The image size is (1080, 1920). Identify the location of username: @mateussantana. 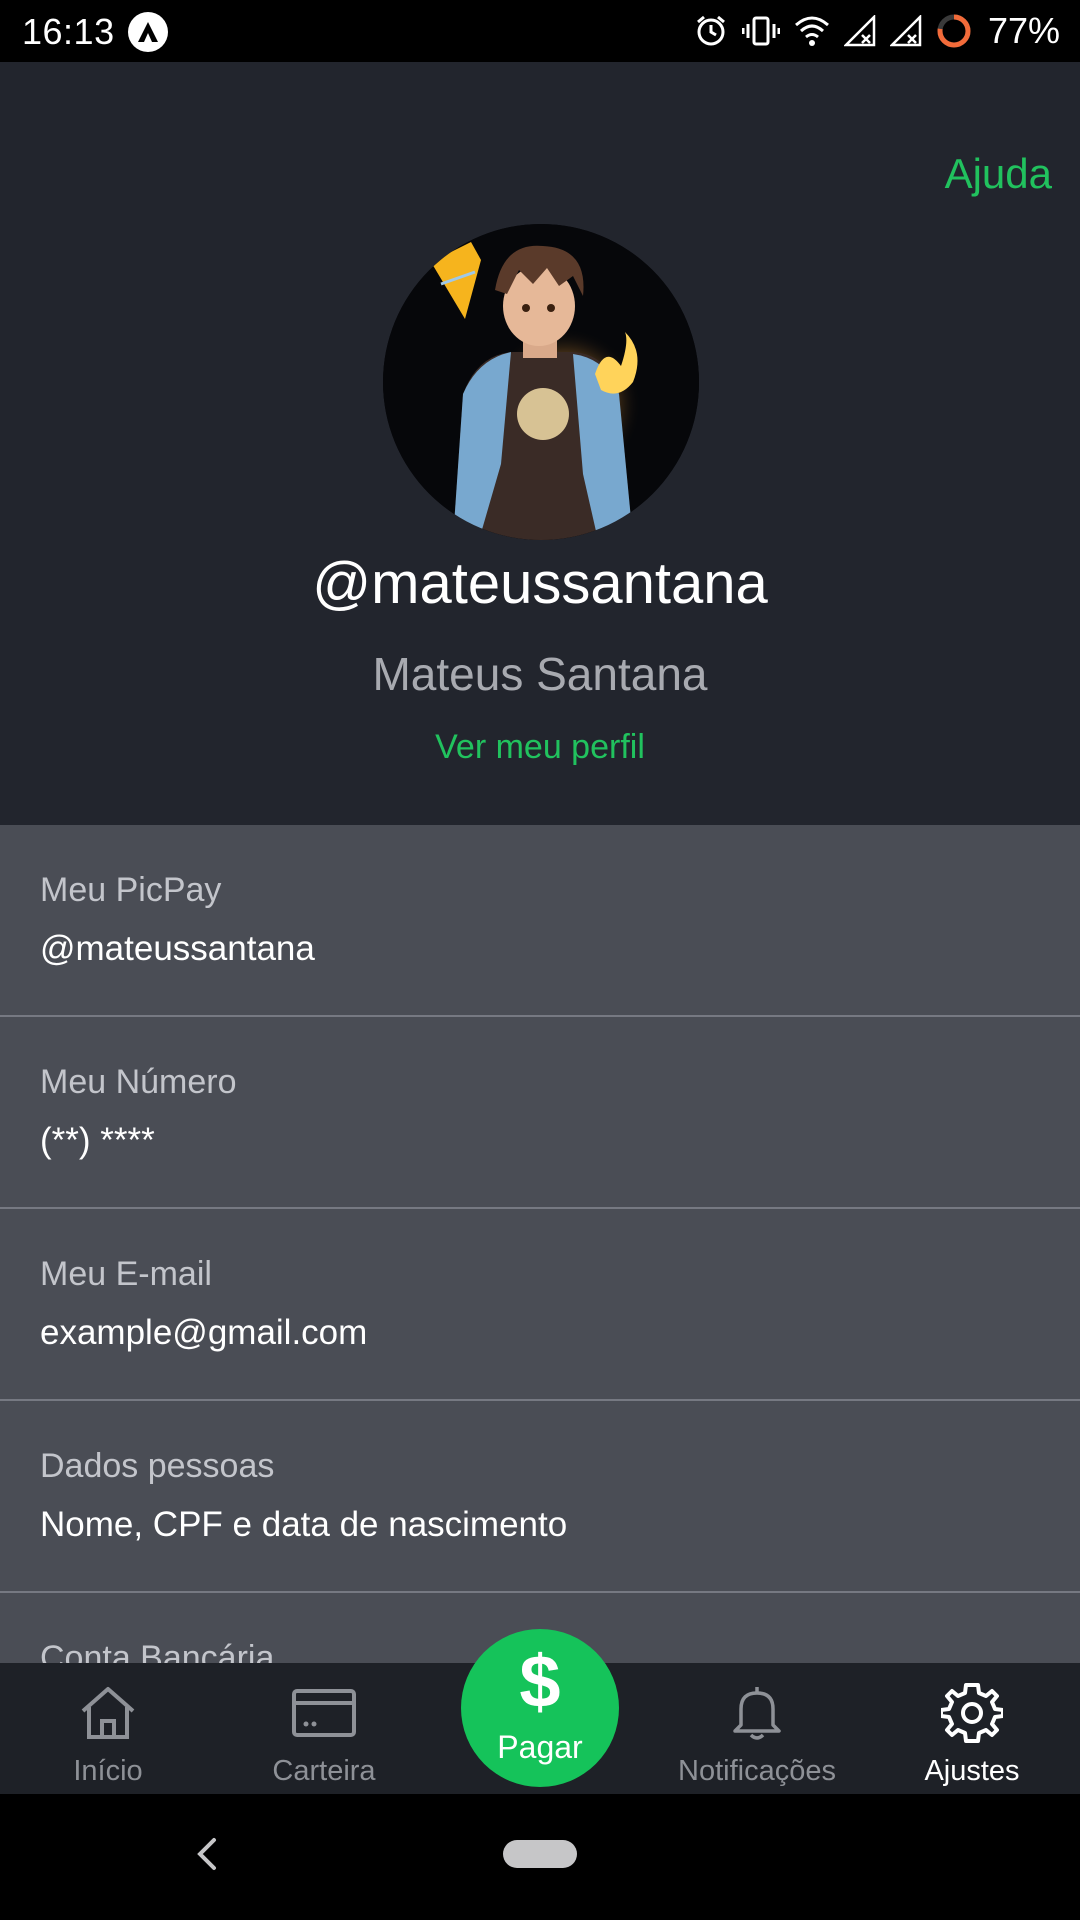
(540, 583).